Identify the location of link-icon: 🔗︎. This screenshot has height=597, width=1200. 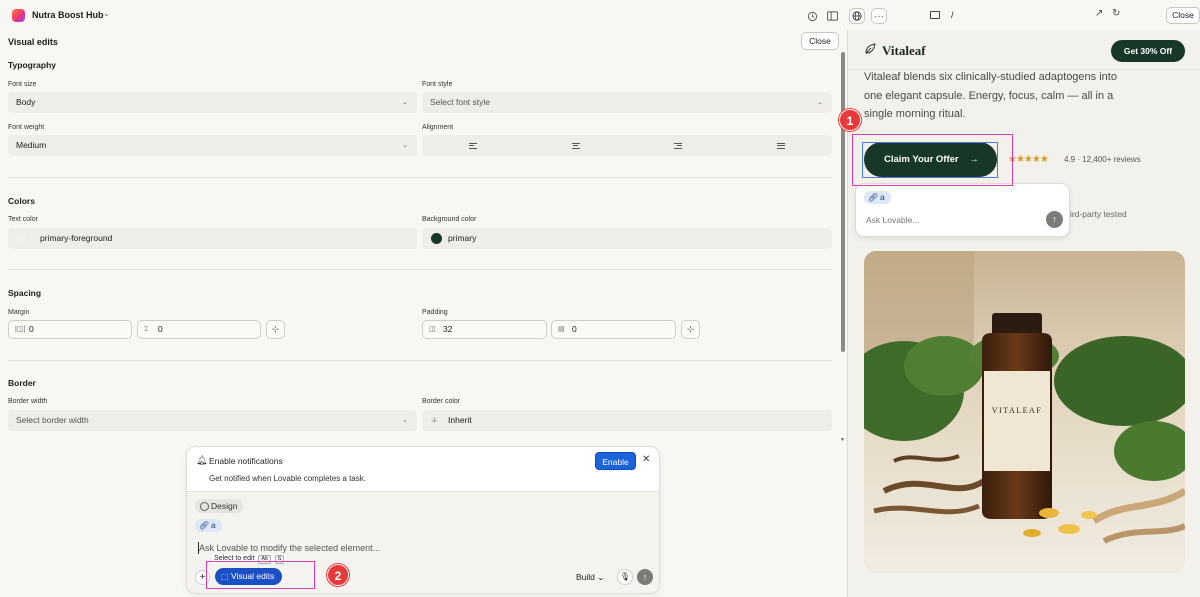
(204, 525).